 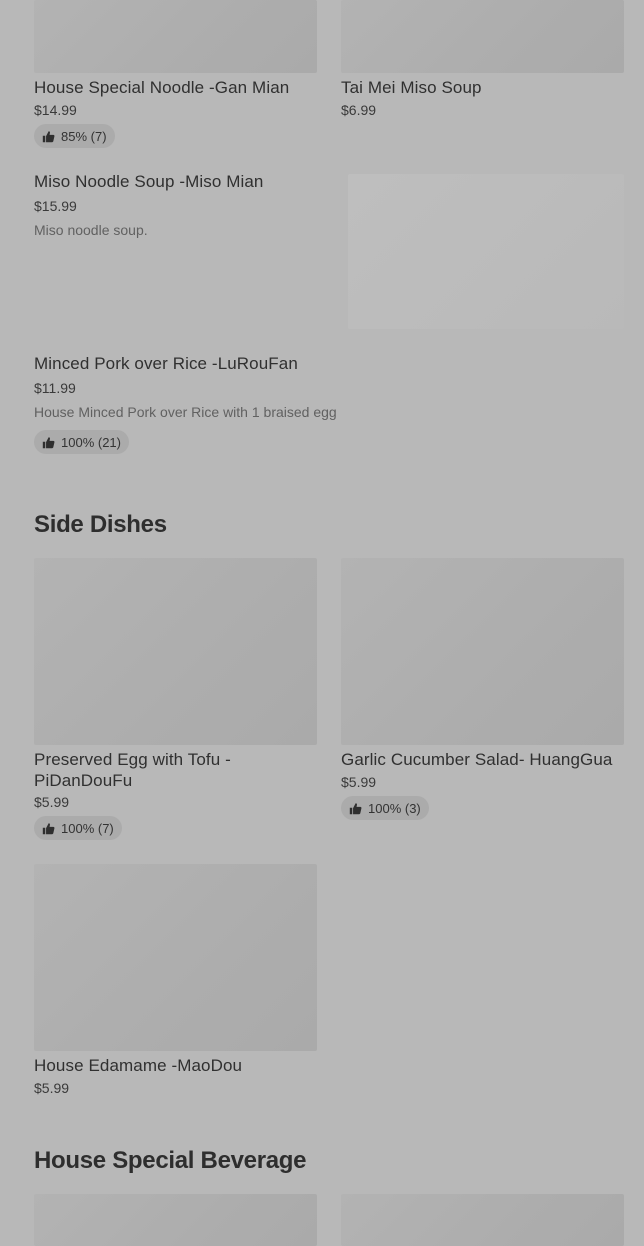 I want to click on item-name: Preserved Egg with Tofu -PiDanDouFu, so click(x=175, y=770).